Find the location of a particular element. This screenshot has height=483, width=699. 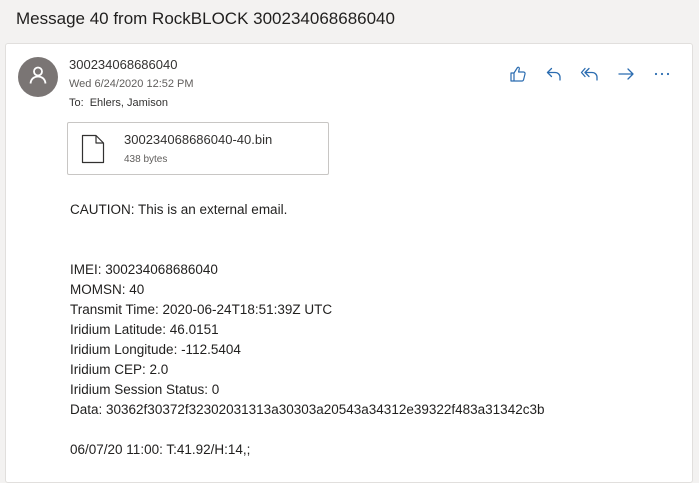

forward-arrow-icon is located at coordinates (626, 76).